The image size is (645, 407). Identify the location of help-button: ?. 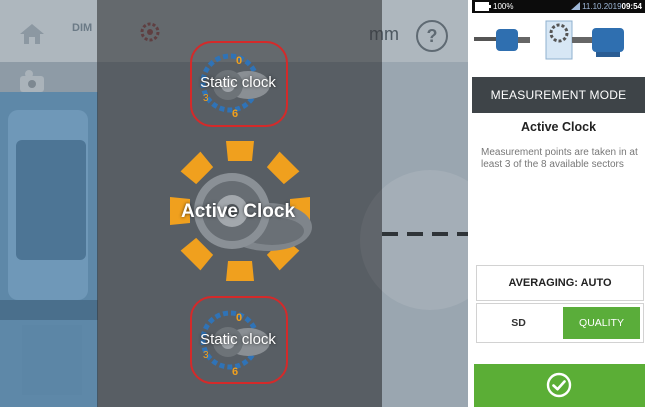
(432, 36).